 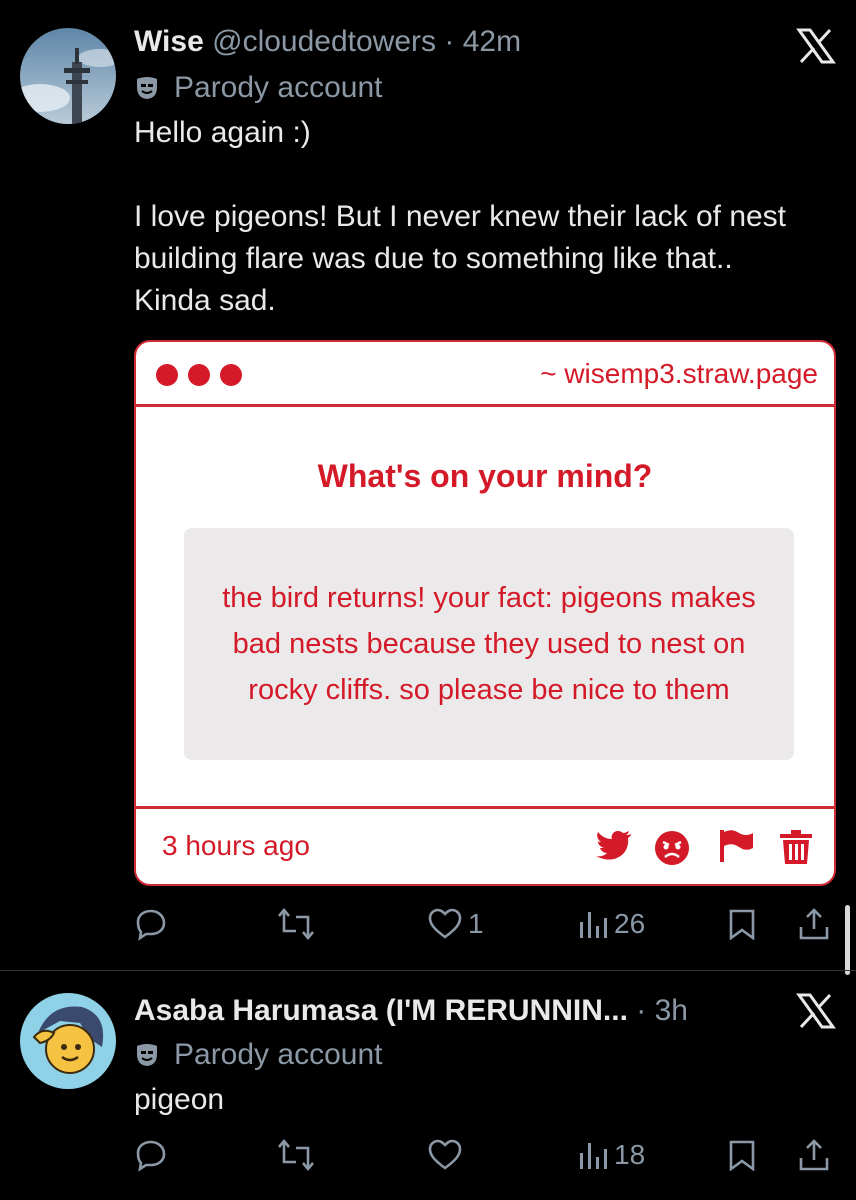 I want to click on like-button, so click(x=448, y=1155).